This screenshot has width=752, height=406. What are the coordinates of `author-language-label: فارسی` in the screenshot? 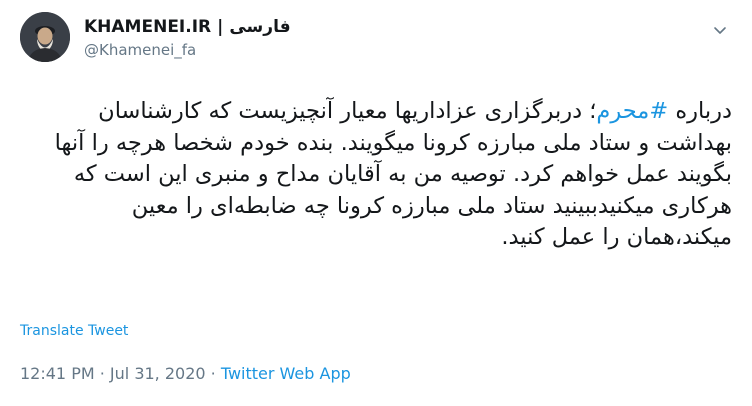 It's located at (259, 27).